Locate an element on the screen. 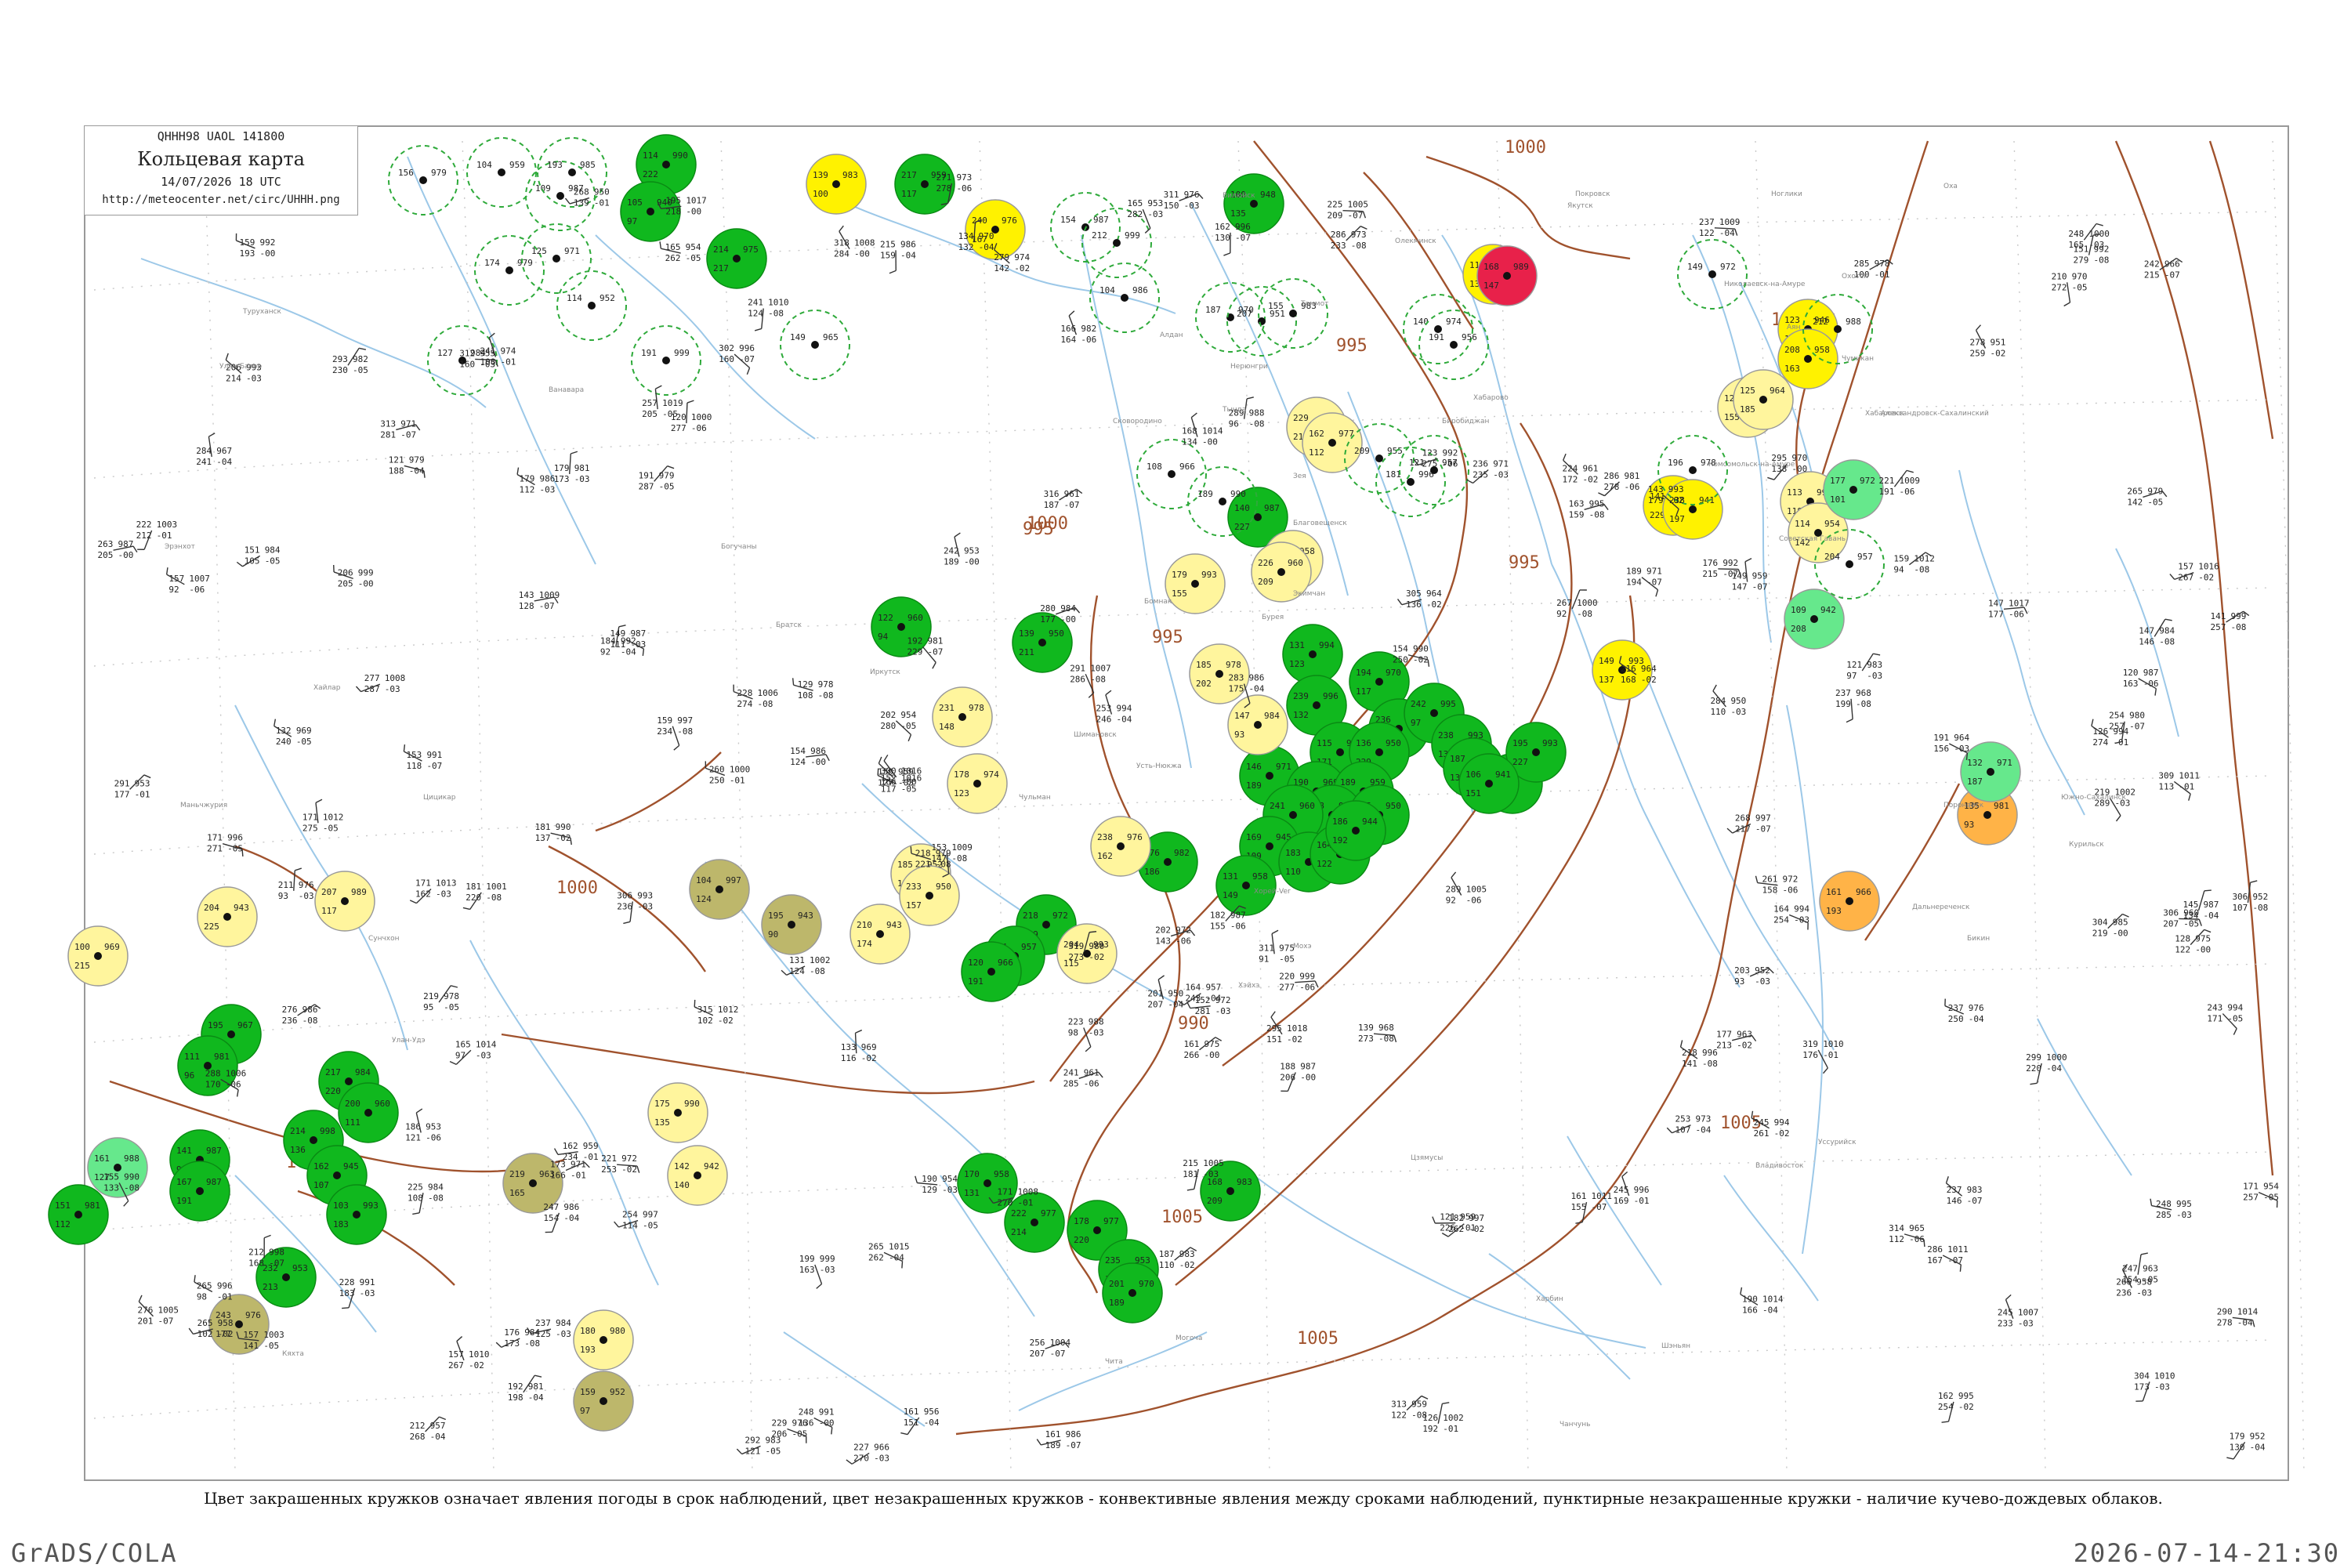 Image resolution: width=2351 pixels, height=1568 pixels. station-plot: 2901014278-04 is located at coordinates (2238, 1317).